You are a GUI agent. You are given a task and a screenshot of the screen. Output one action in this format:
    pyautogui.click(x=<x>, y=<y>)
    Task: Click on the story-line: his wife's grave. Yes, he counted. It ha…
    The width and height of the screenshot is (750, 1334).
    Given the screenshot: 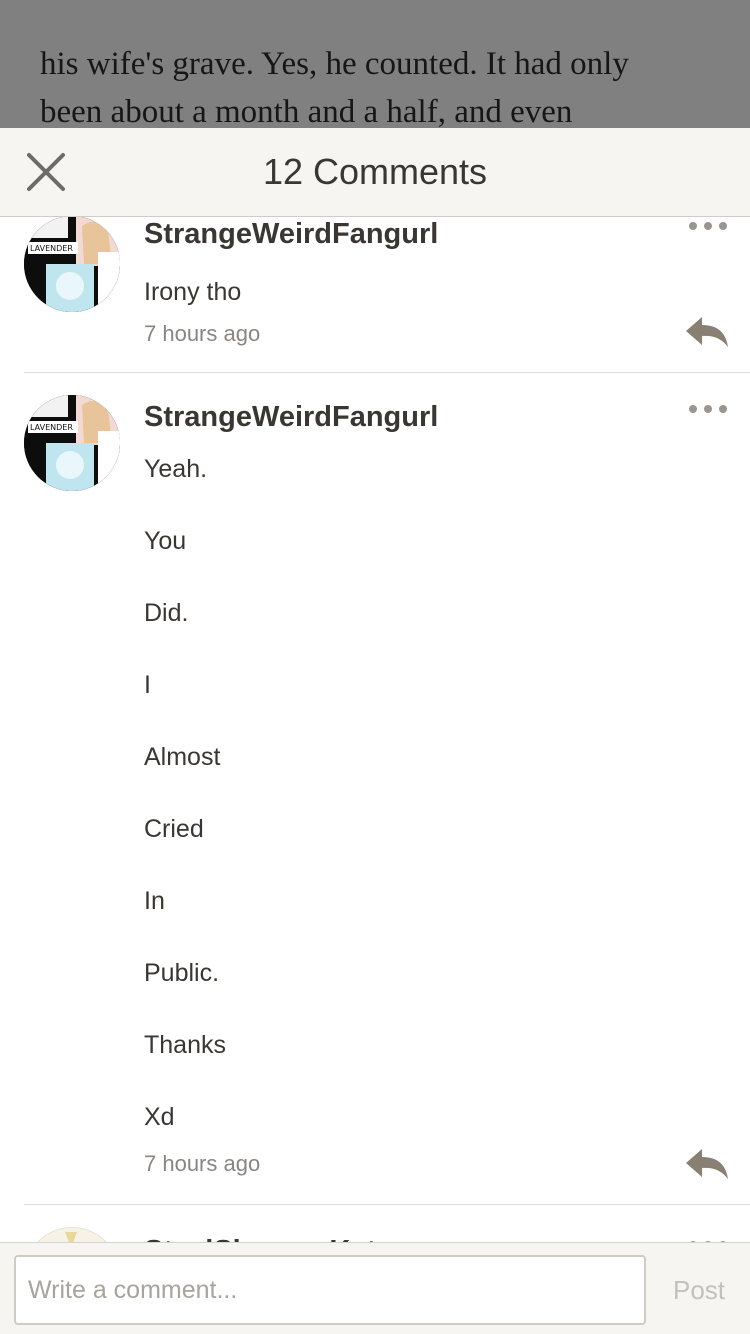 What is the action you would take?
    pyautogui.click(x=334, y=64)
    